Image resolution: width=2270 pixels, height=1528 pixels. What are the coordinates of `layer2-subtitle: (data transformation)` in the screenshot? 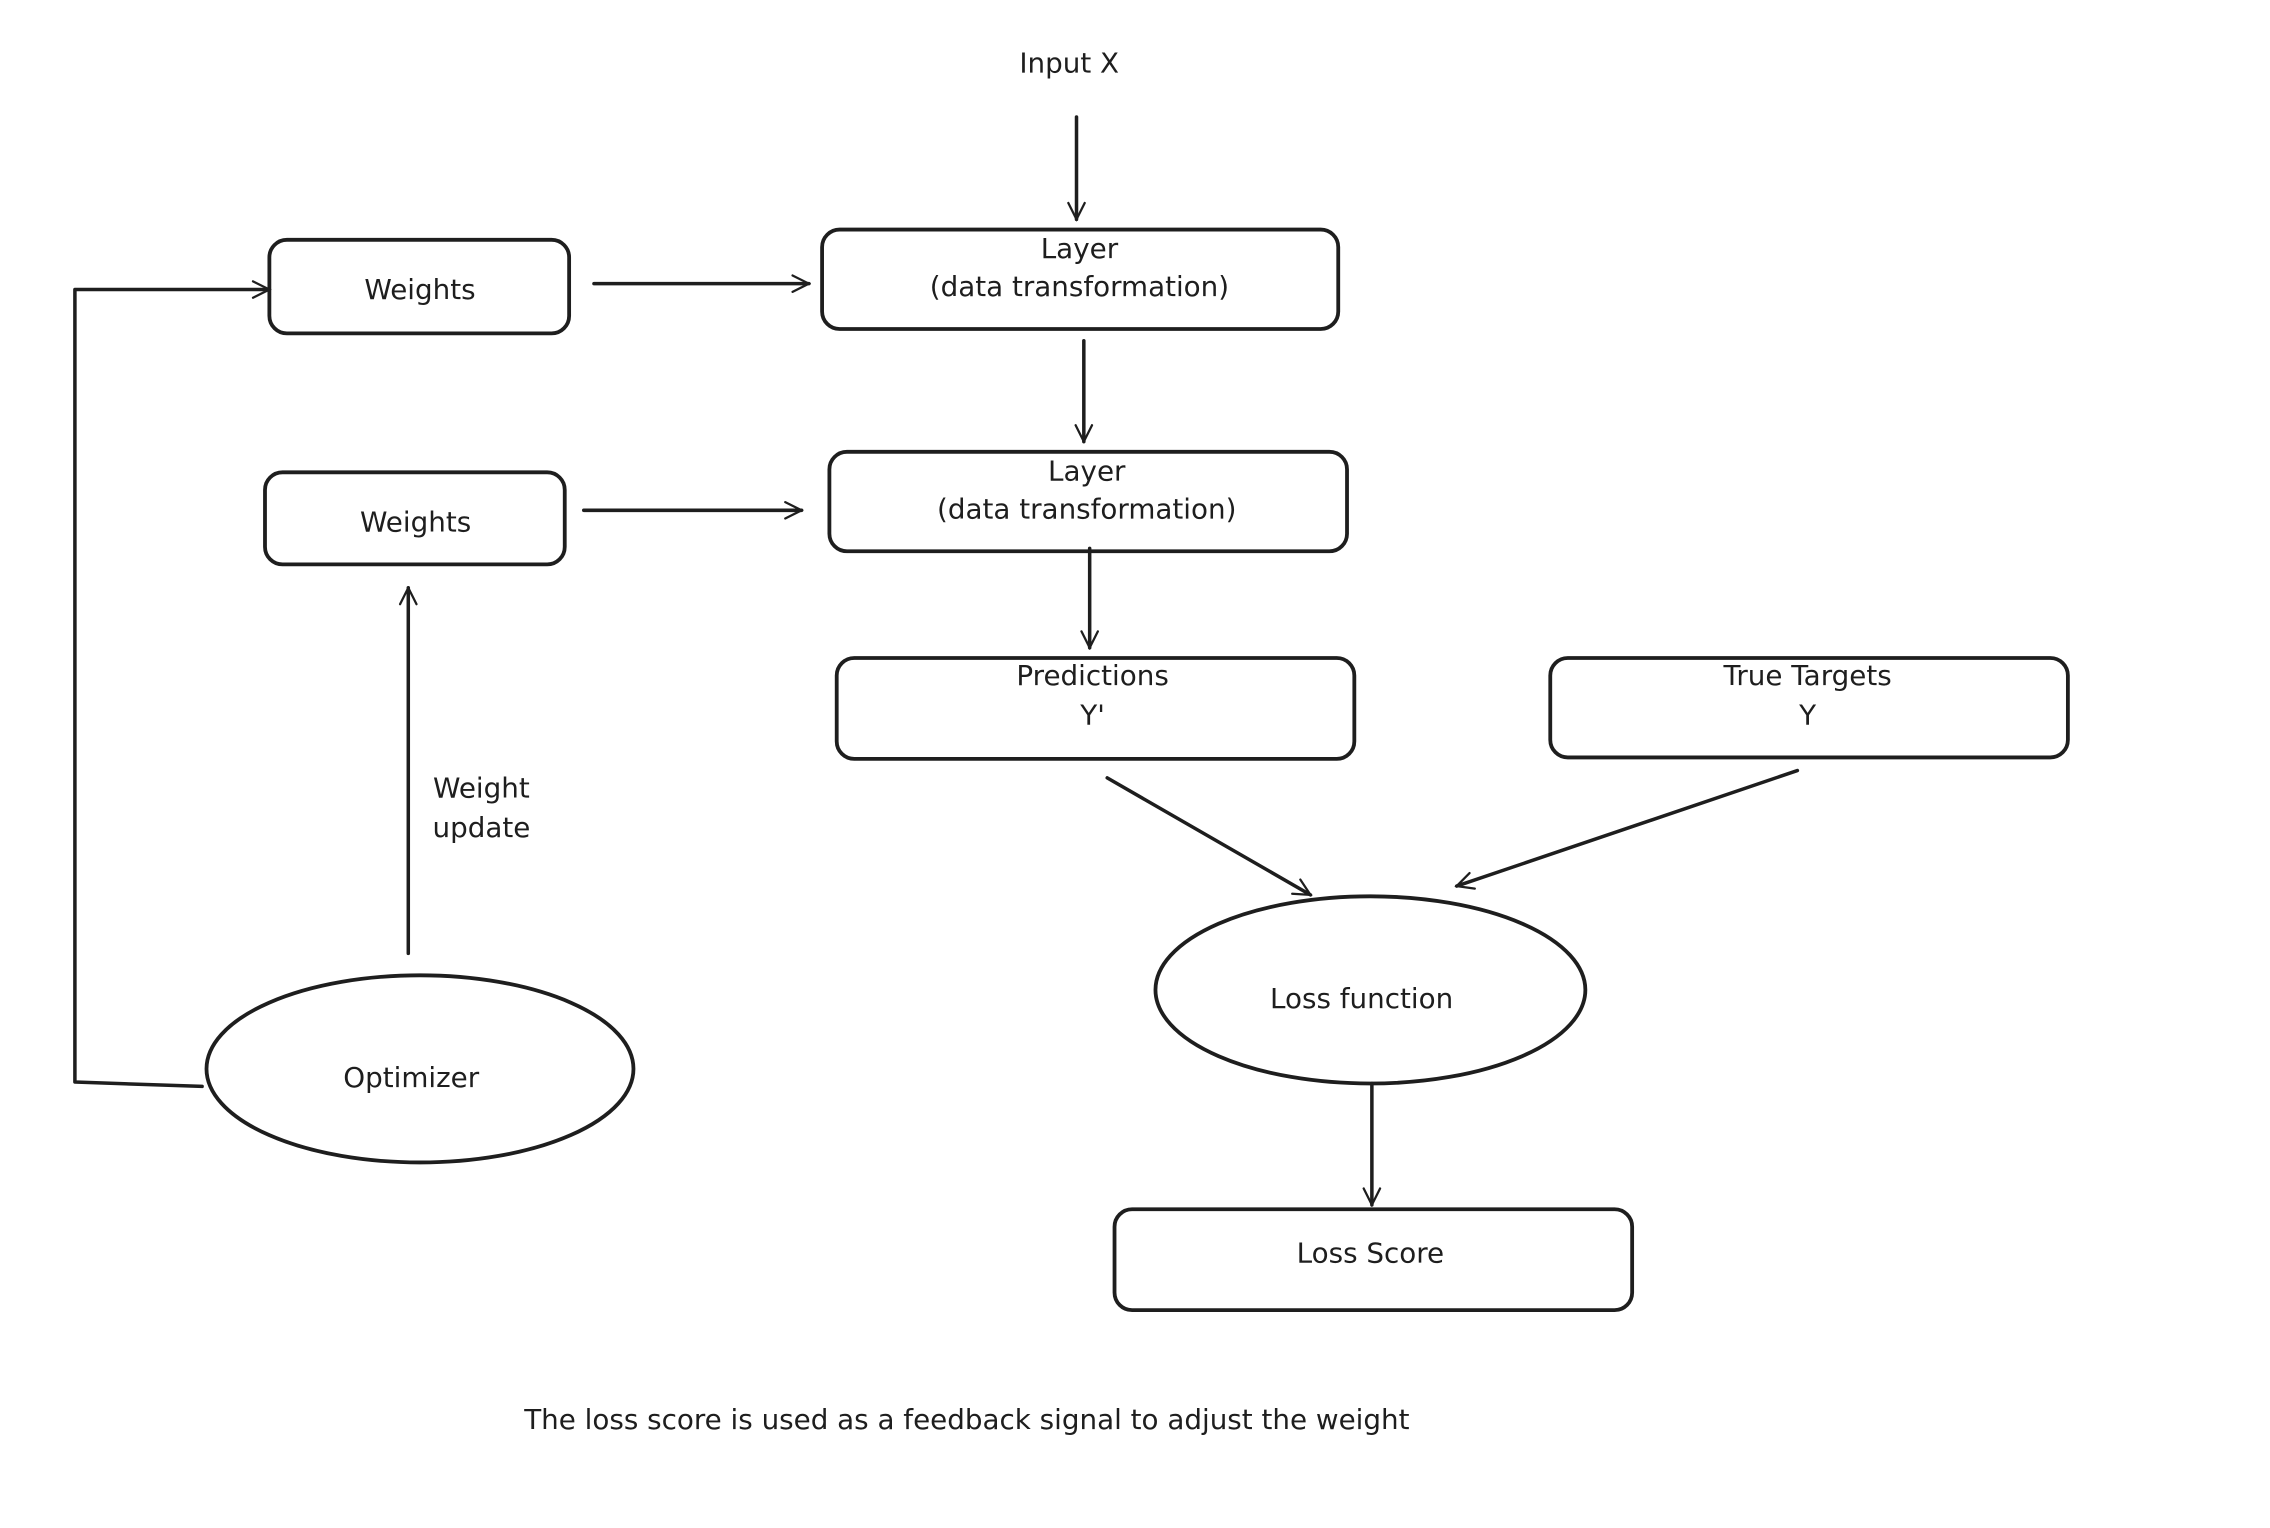 It's located at (1086, 508).